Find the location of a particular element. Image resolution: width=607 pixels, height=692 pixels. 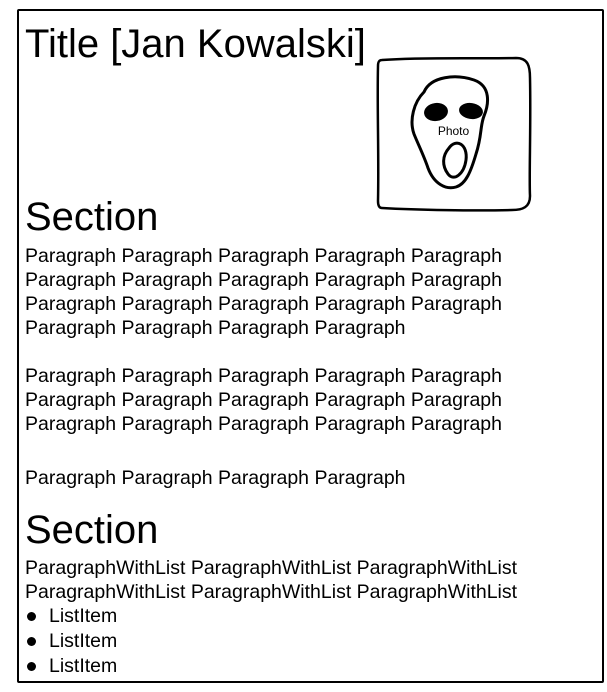

photo-placeholder: Photo is located at coordinates (454, 134).